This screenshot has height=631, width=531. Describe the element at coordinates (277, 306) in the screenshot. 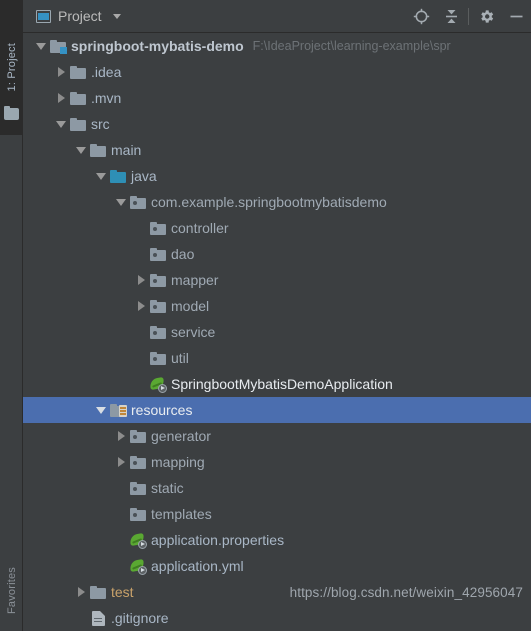

I see `tree-row: model` at that location.